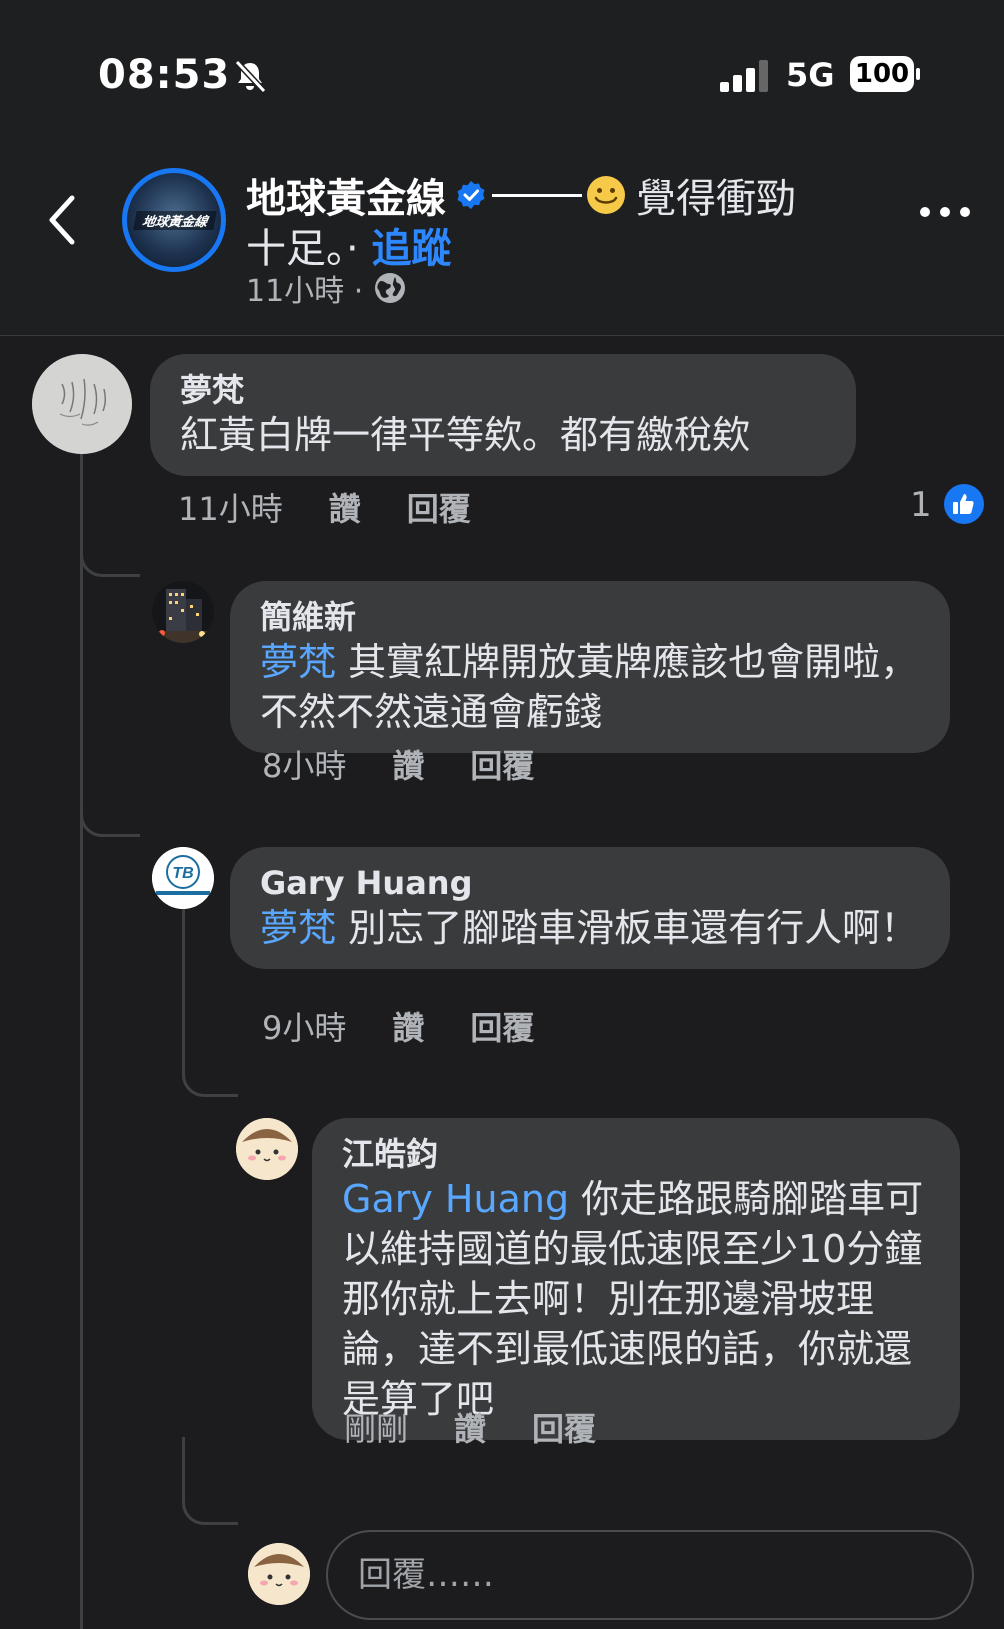 The image size is (1004, 1629). I want to click on network-type: 5G, so click(810, 75).